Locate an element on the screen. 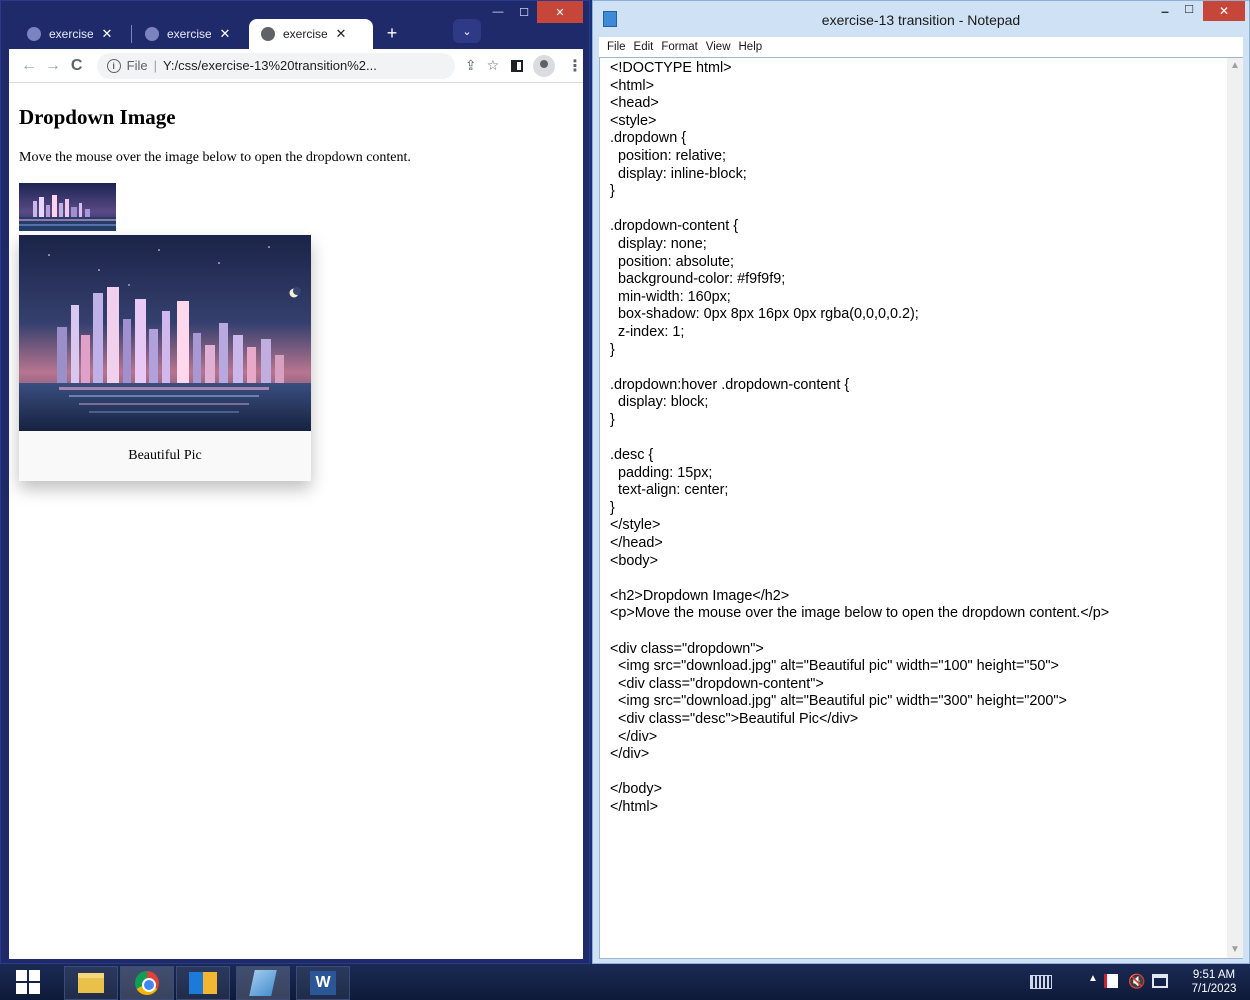  scroll-down-arrow-icon: ▼ is located at coordinates (1235, 950).